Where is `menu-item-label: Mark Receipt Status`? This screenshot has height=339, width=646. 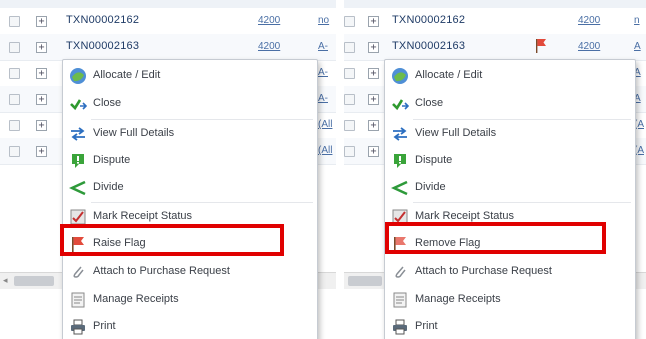 menu-item-label: Mark Receipt Status is located at coordinates (465, 216).